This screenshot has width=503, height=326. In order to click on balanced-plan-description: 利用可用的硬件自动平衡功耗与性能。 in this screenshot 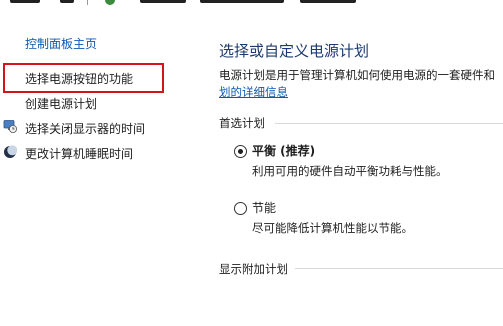, I will do `click(350, 171)`.